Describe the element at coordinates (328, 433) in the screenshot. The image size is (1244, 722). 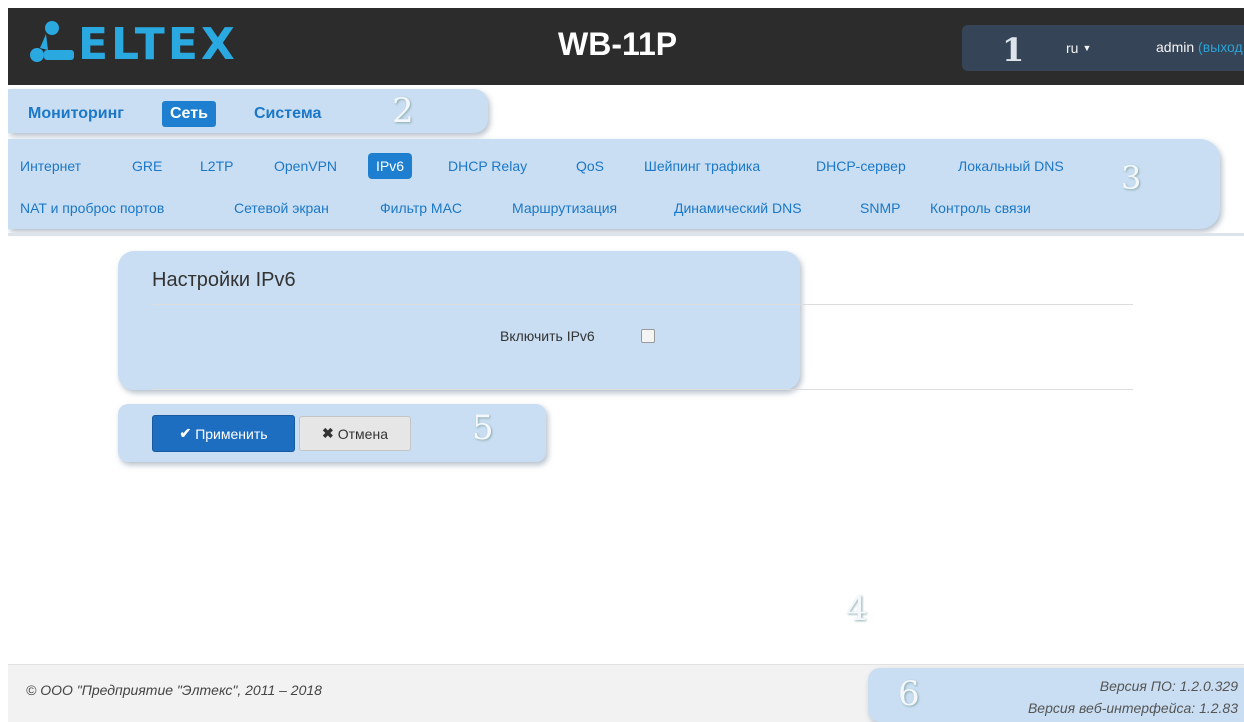
I see `close-icon: ✖` at that location.